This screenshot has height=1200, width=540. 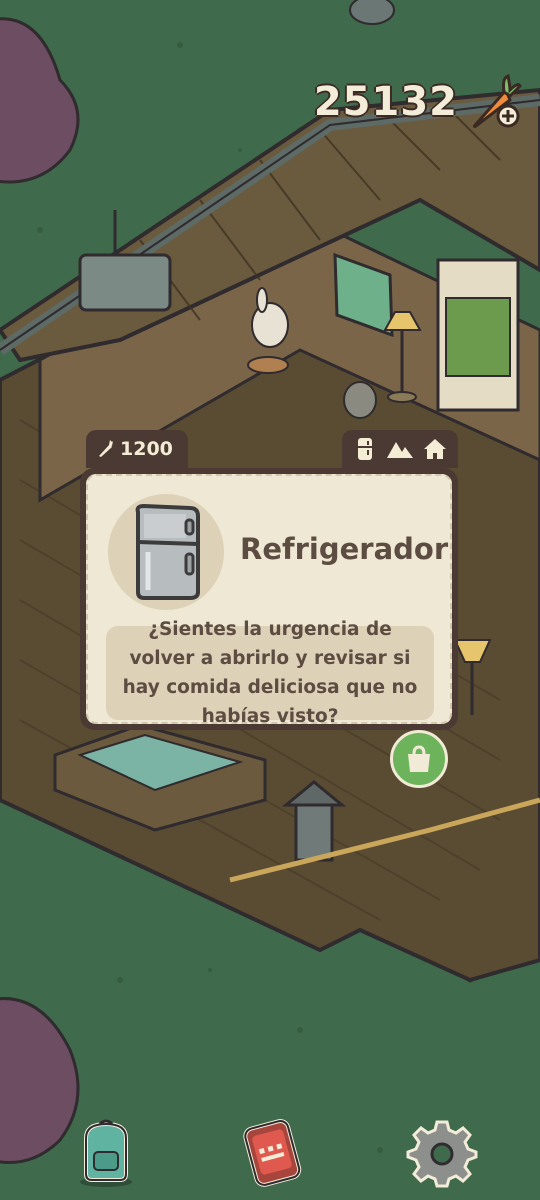 I want to click on fridge-item-icon, so click(x=167, y=551).